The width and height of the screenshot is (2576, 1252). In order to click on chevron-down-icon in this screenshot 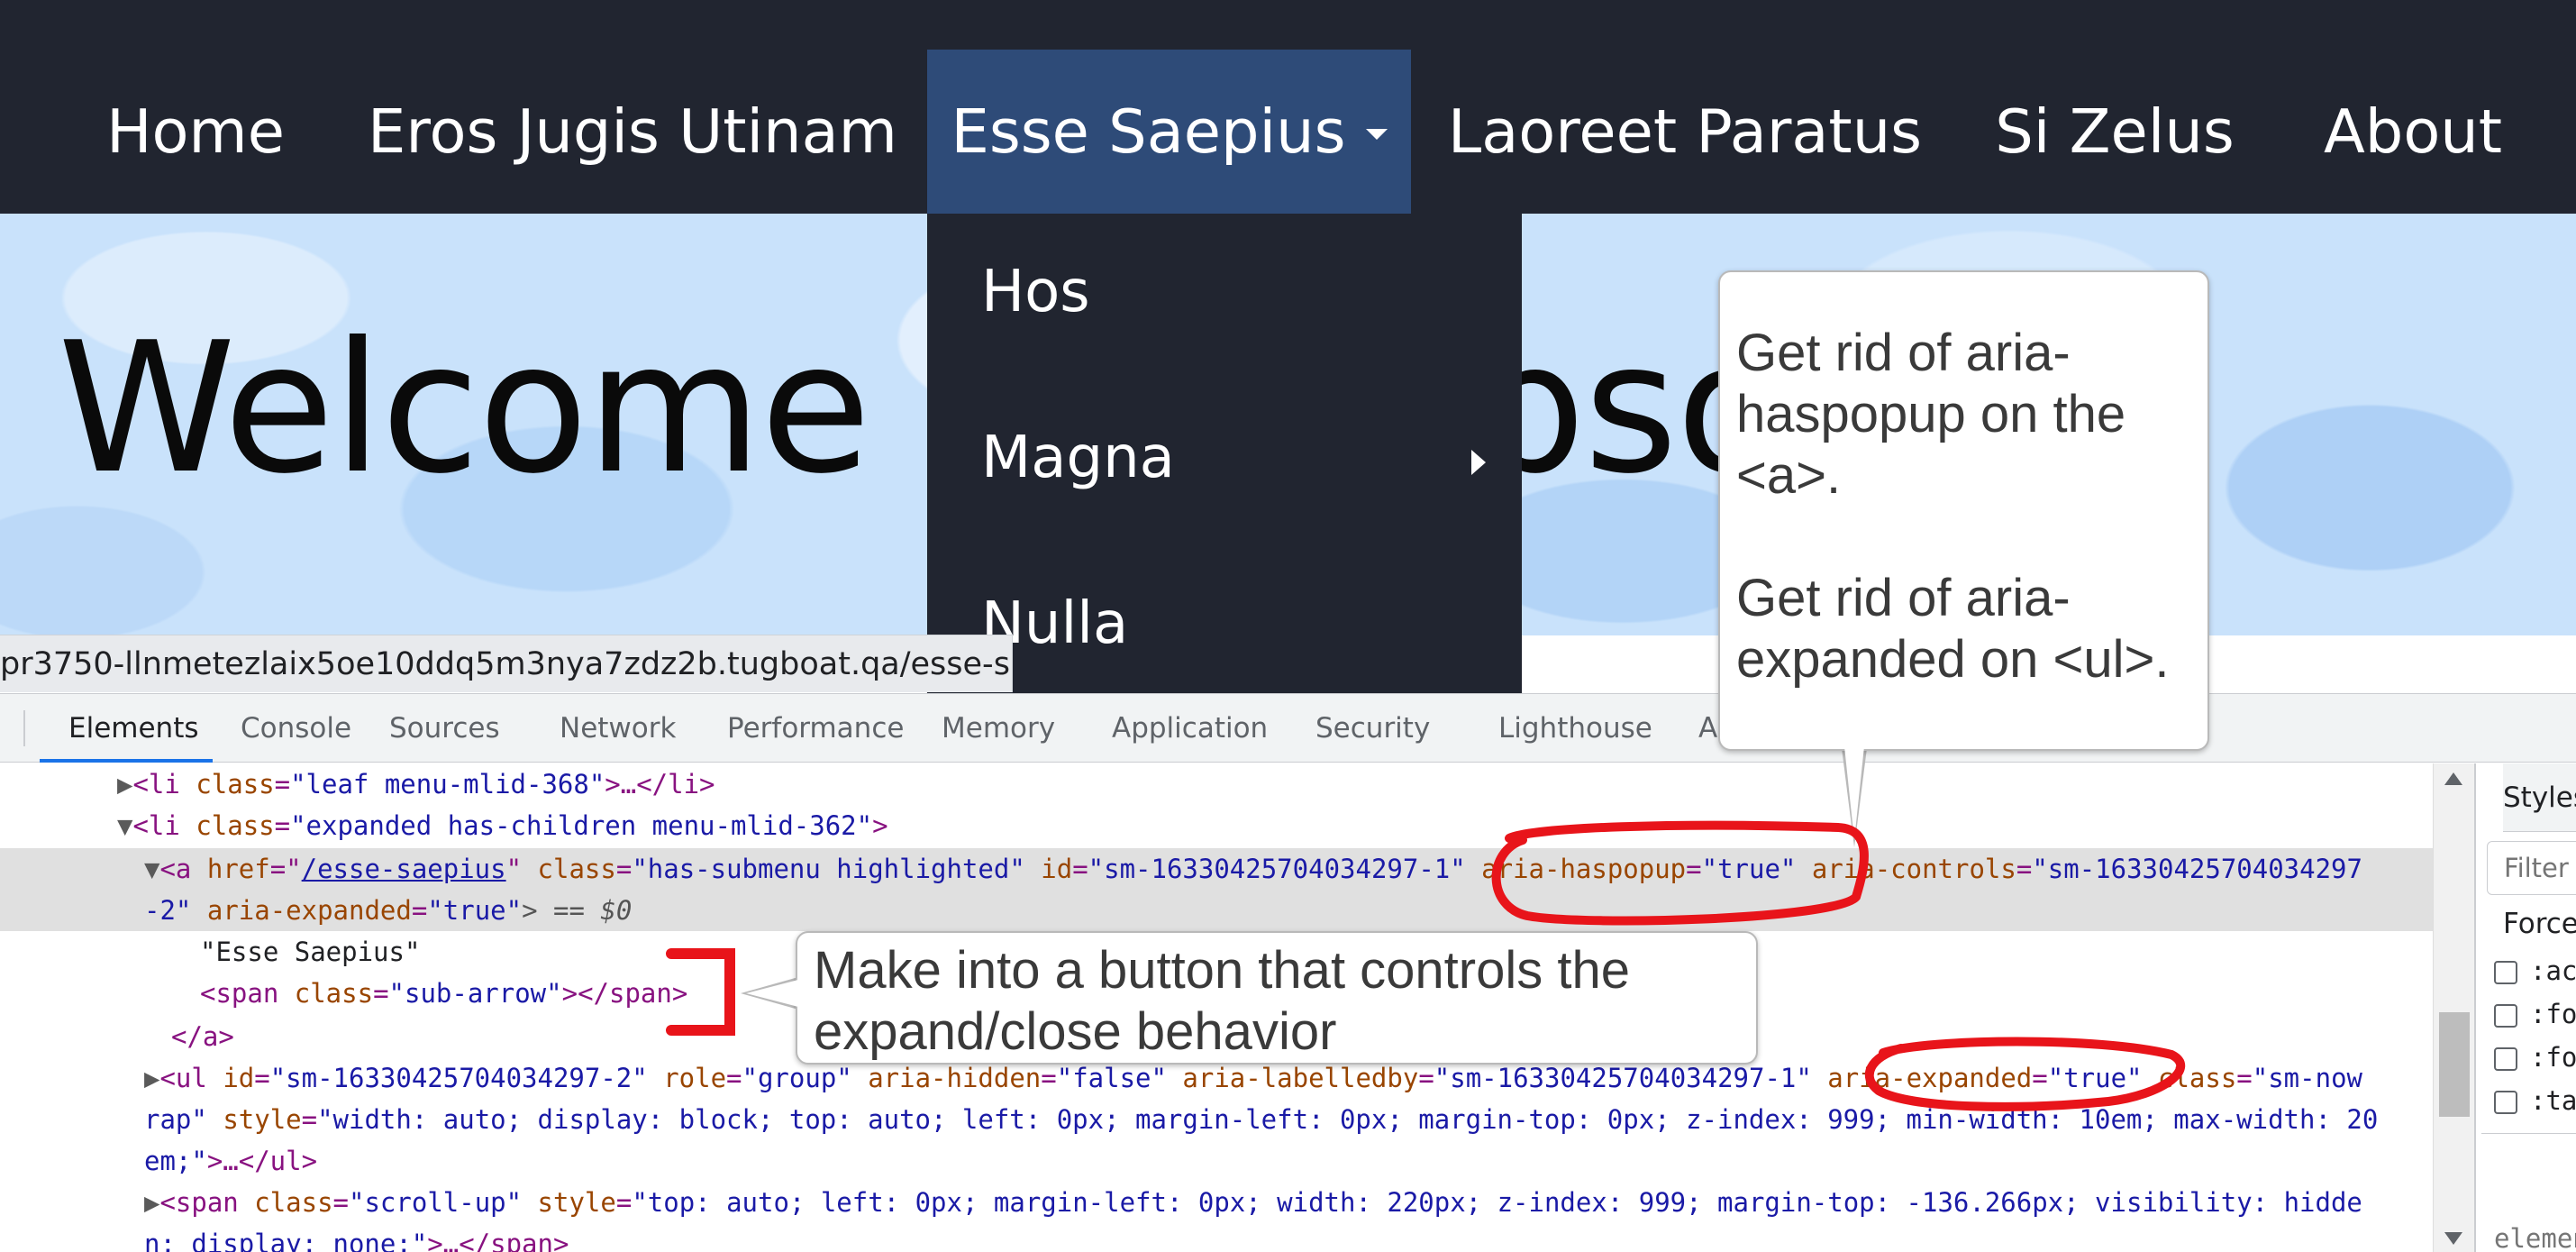, I will do `click(1376, 134)`.